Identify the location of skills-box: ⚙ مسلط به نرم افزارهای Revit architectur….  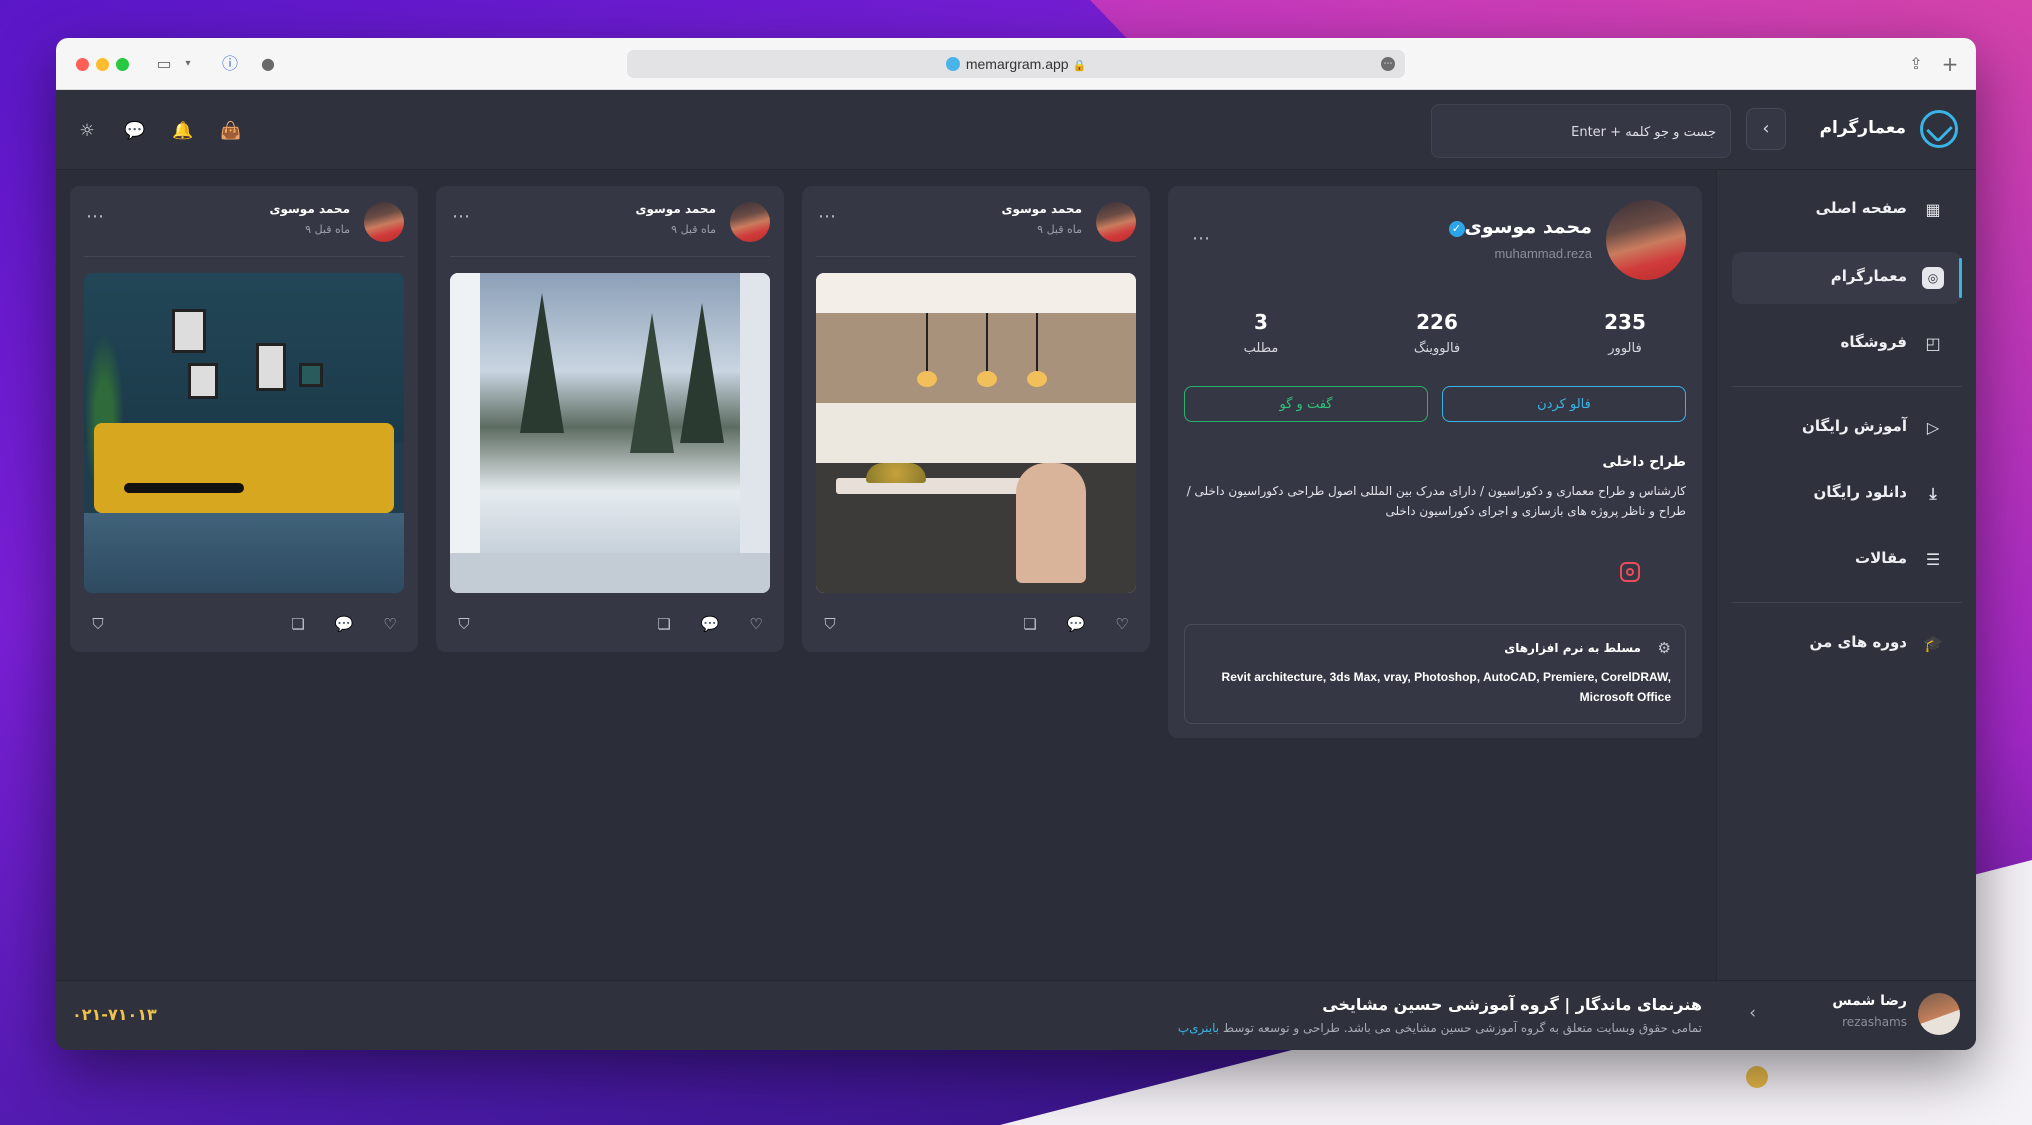
(1435, 674).